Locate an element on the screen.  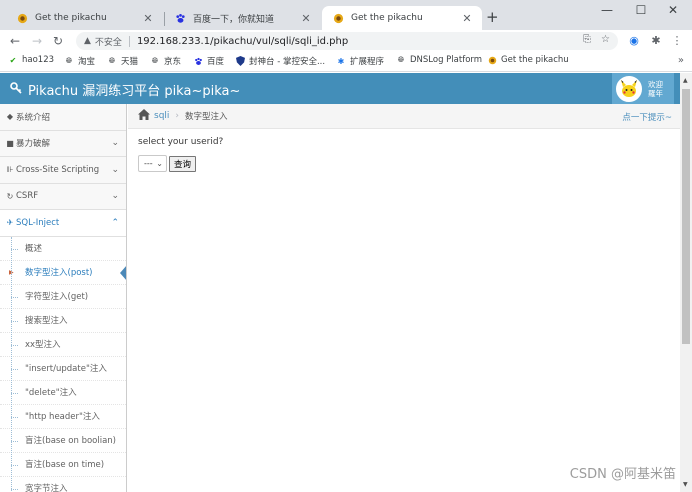
extension-circle-icon: ◉ is located at coordinates (634, 41).